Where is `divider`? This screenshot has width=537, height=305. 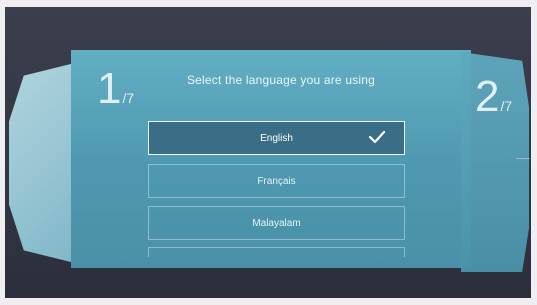
divider is located at coordinates (523, 158).